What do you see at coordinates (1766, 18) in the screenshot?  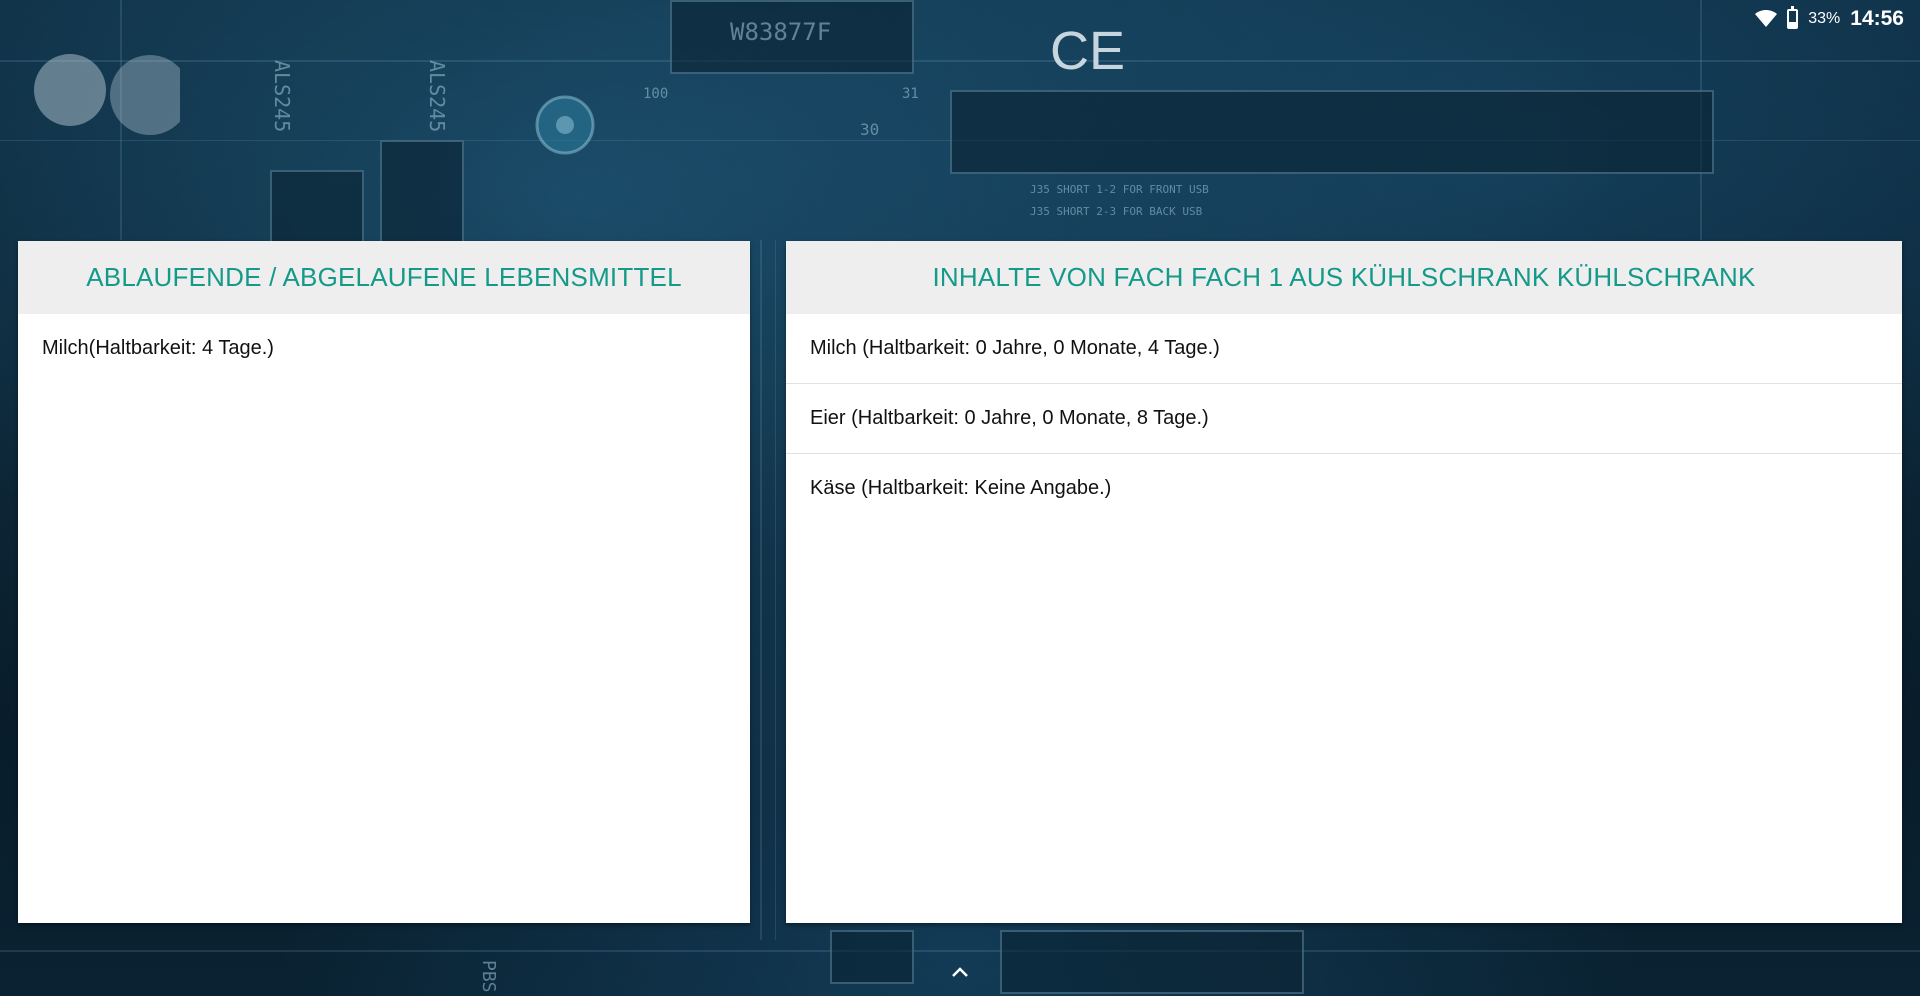 I see `wifi-icon` at bounding box center [1766, 18].